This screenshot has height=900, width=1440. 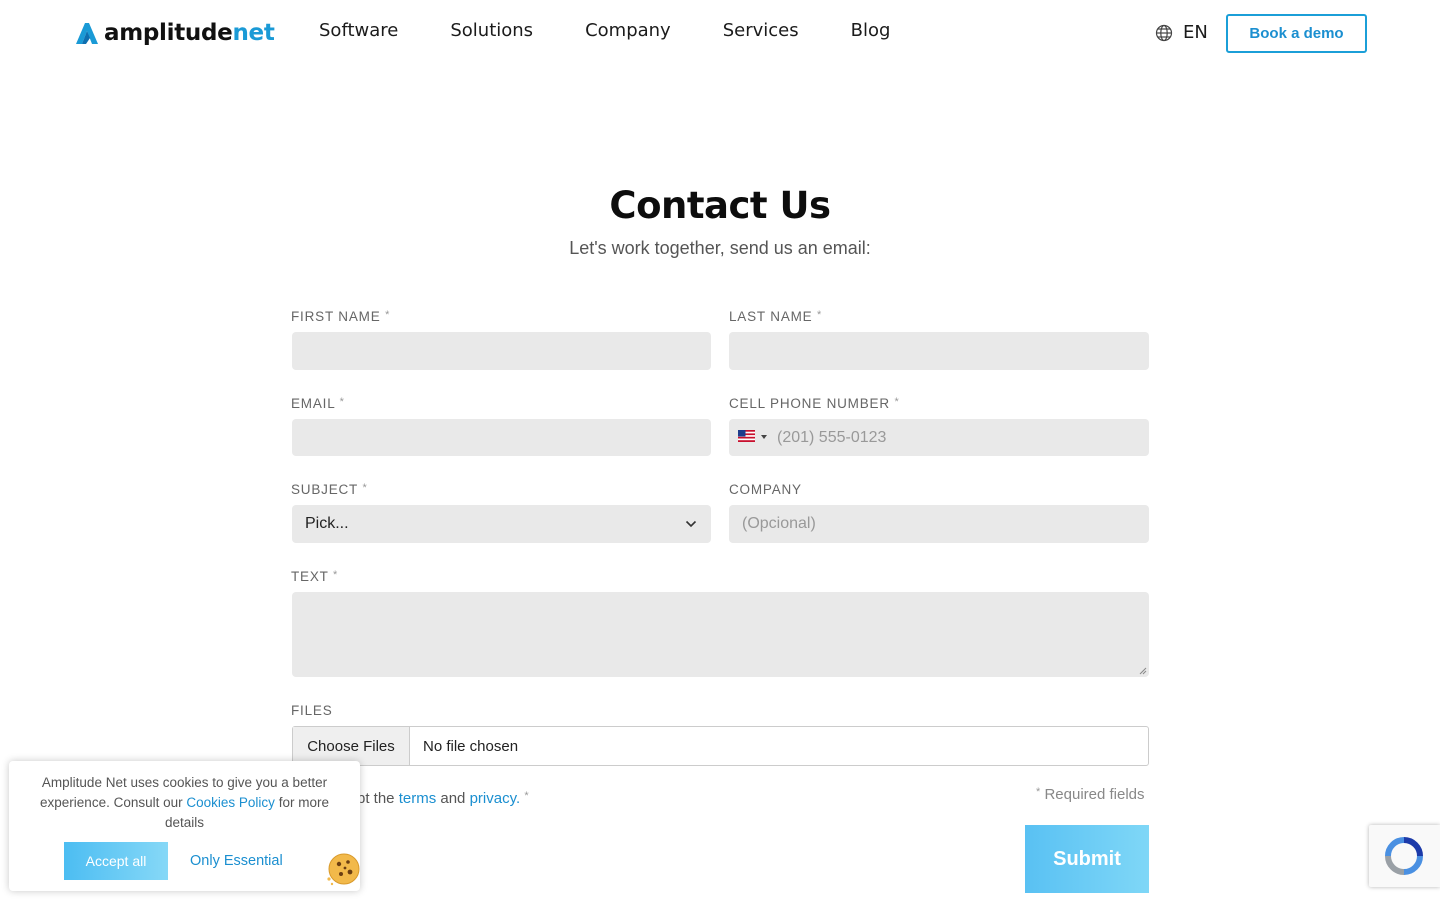 I want to click on first-name-input, so click(x=501, y=351).